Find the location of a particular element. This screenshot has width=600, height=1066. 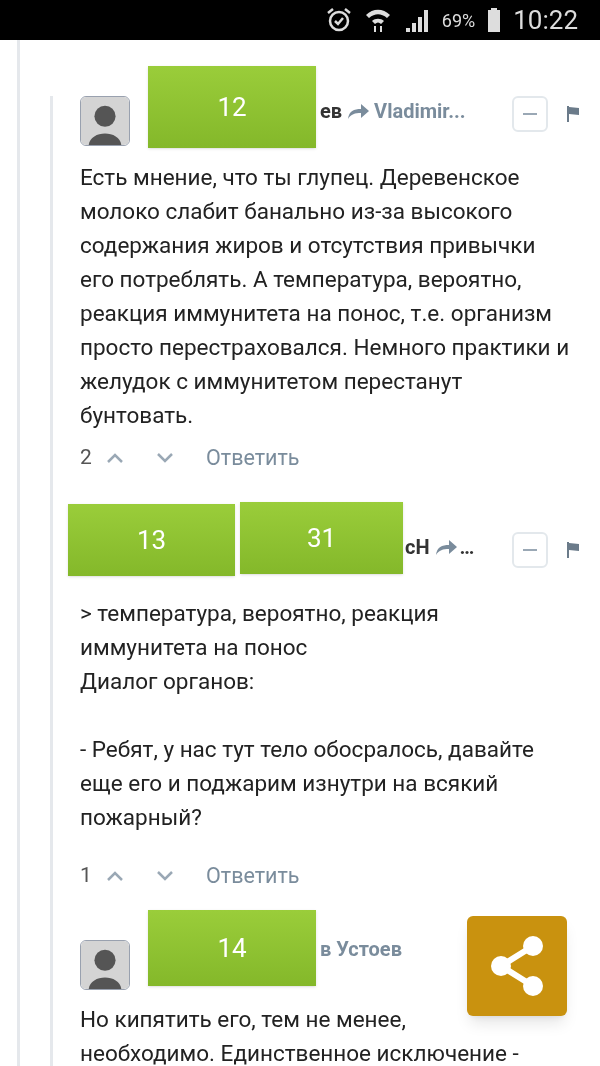

vote-count: 1 is located at coordinates (86, 876).